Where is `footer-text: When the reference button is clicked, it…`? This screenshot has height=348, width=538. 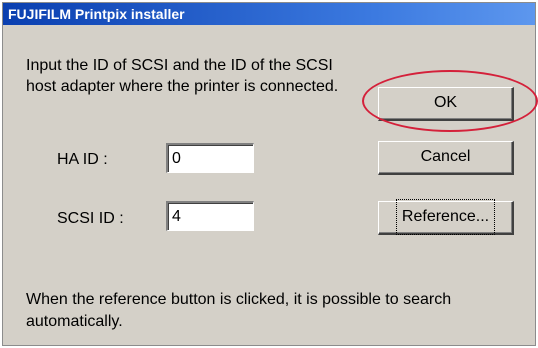
footer-text: When the reference button is clicked, it… is located at coordinates (276, 311).